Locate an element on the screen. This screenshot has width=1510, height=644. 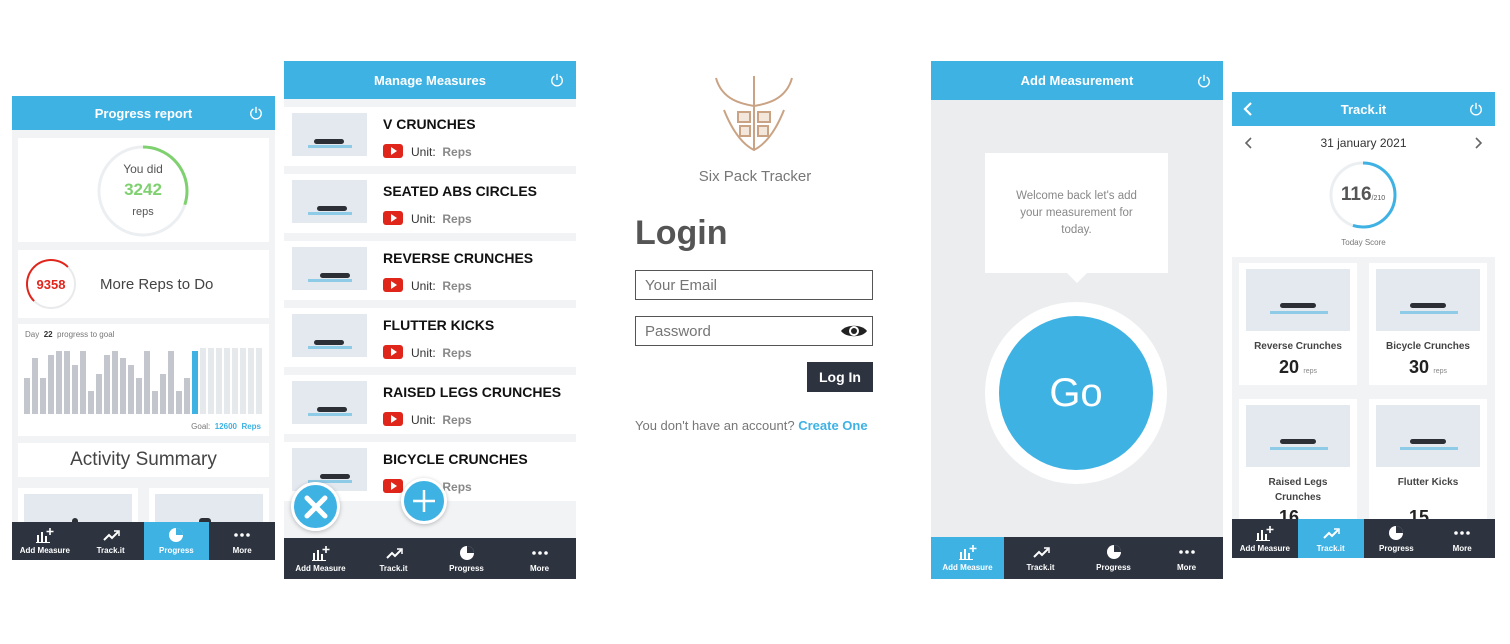
login-title: Login is located at coordinates (681, 233).